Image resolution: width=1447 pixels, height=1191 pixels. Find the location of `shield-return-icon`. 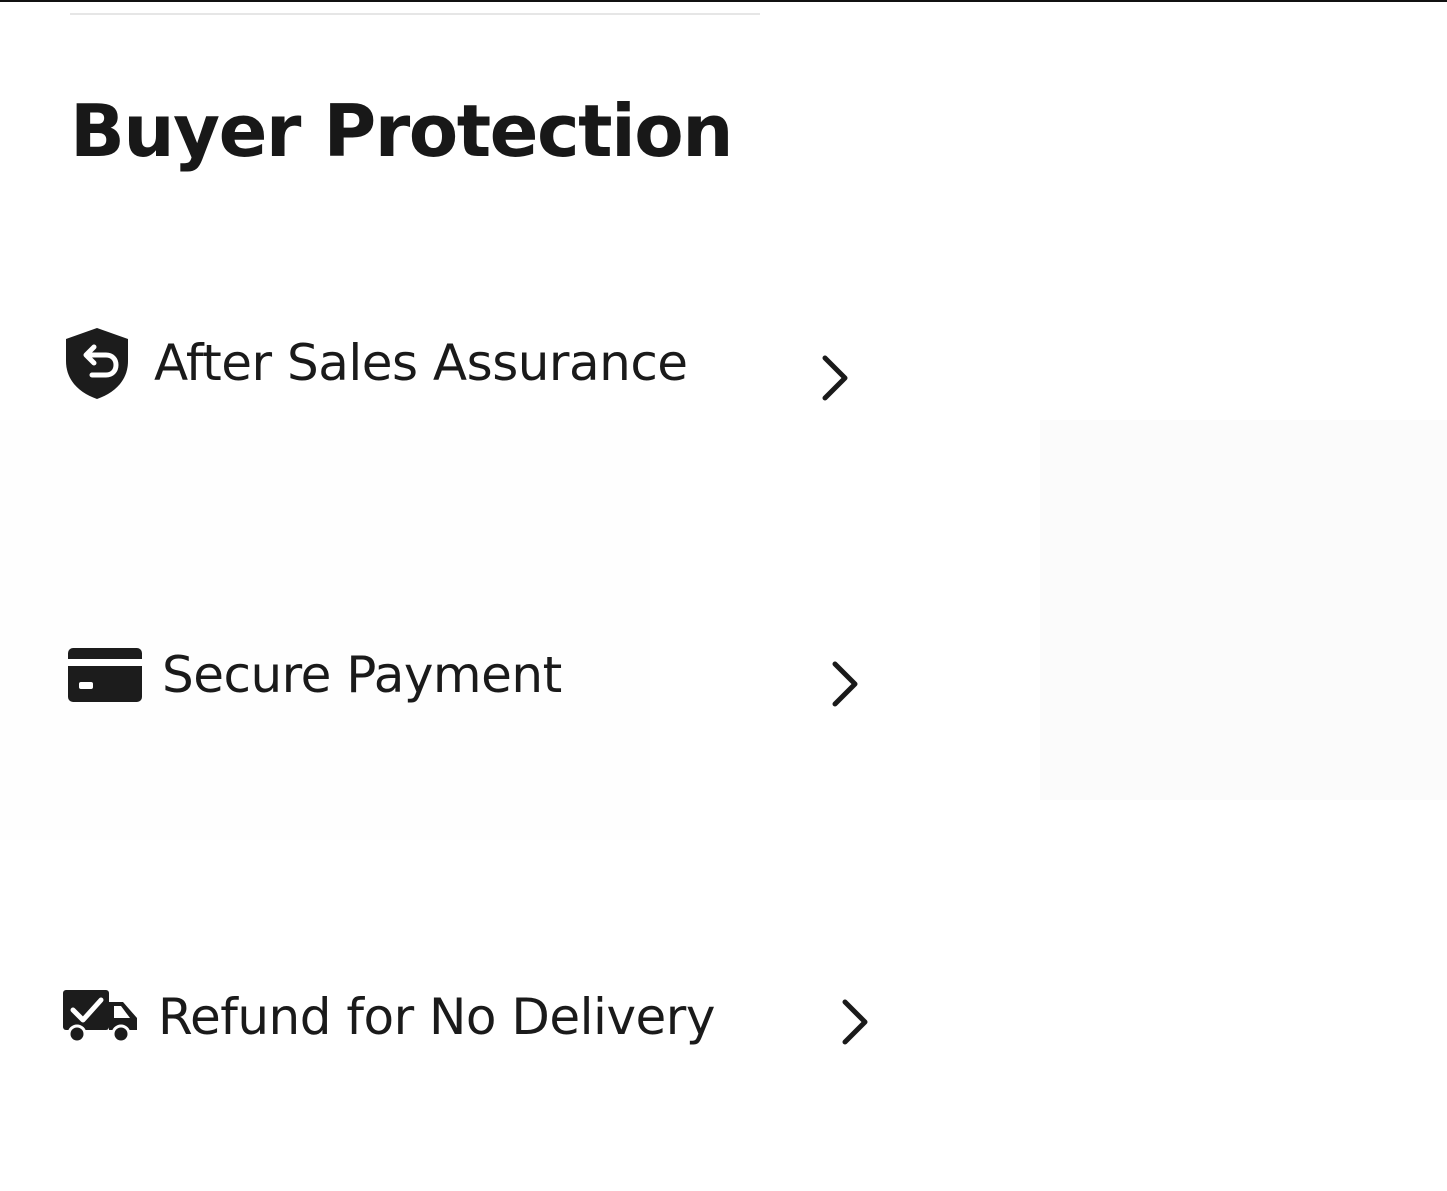

shield-return-icon is located at coordinates (97, 363).